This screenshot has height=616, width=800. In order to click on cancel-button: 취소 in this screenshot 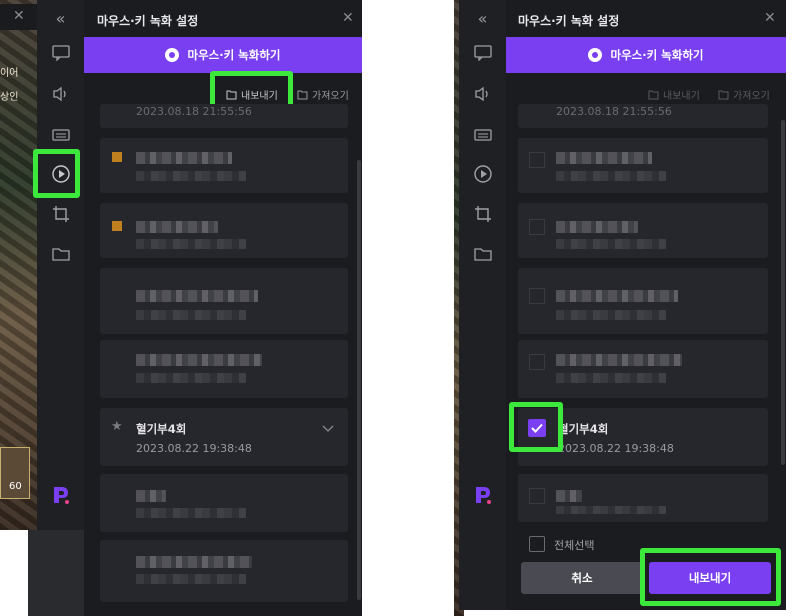, I will do `click(582, 578)`.